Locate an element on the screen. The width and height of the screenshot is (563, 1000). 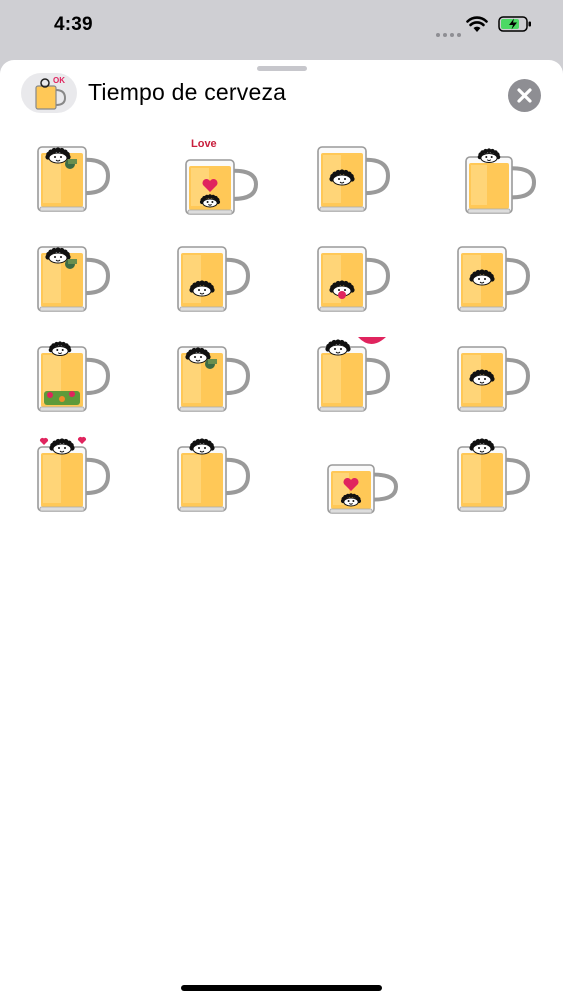
status-time: 4:39 is located at coordinates (73, 24).